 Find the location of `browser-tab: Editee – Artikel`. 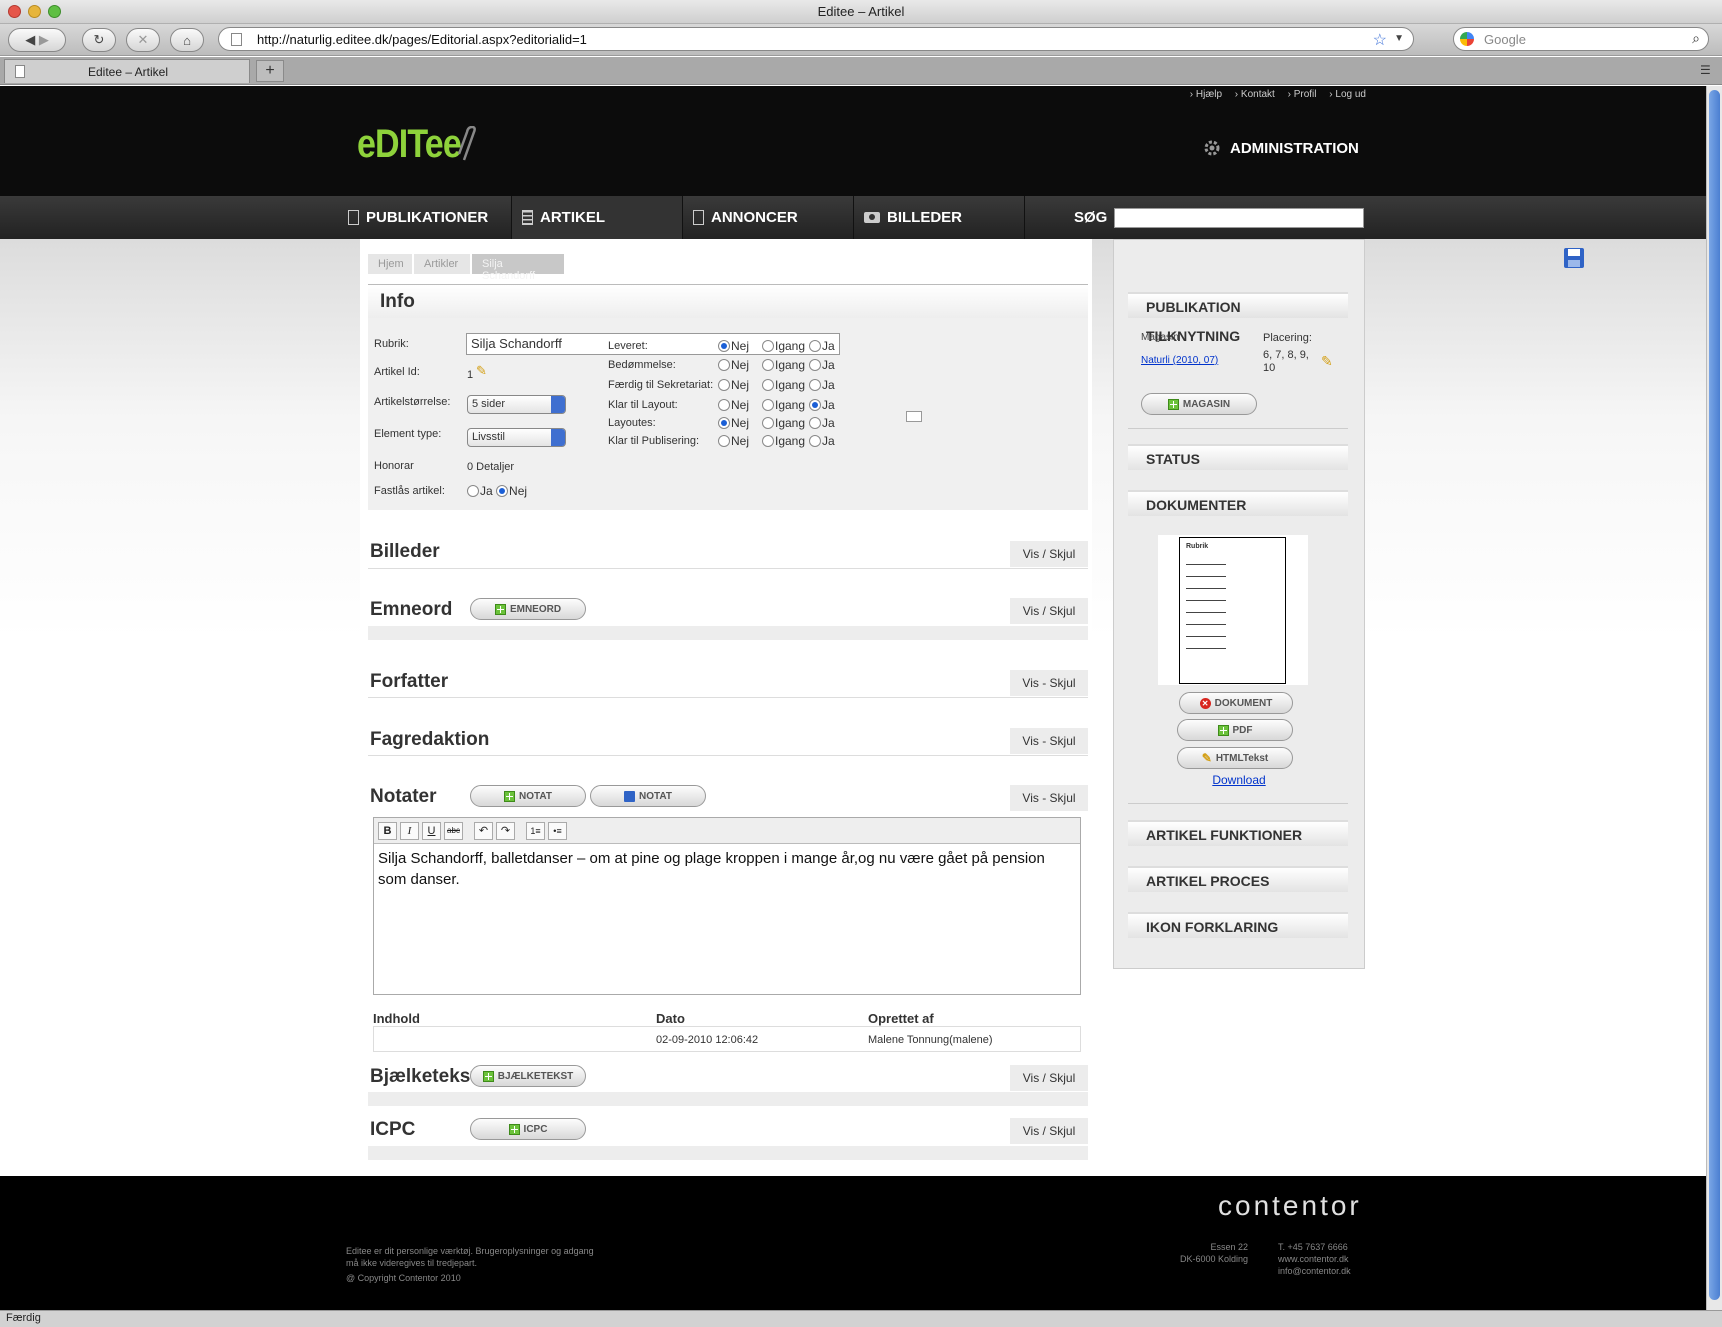

browser-tab: Editee – Artikel is located at coordinates (127, 71).